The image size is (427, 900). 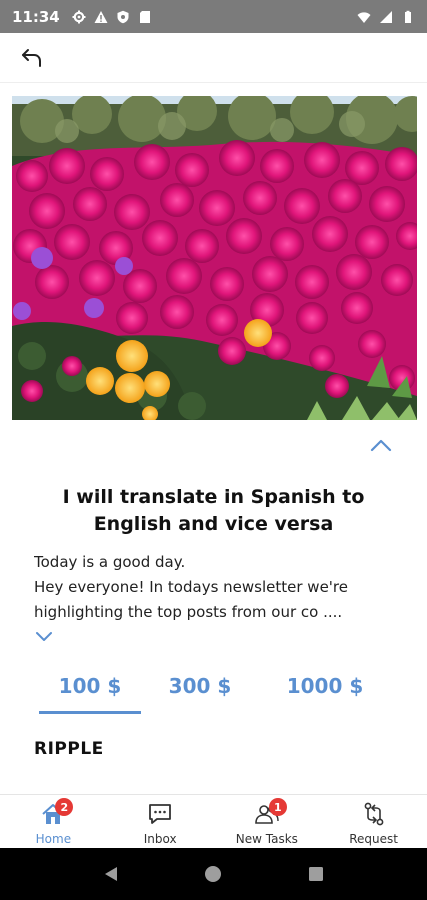 I want to click on undo-arrow-icon, so click(x=31, y=57).